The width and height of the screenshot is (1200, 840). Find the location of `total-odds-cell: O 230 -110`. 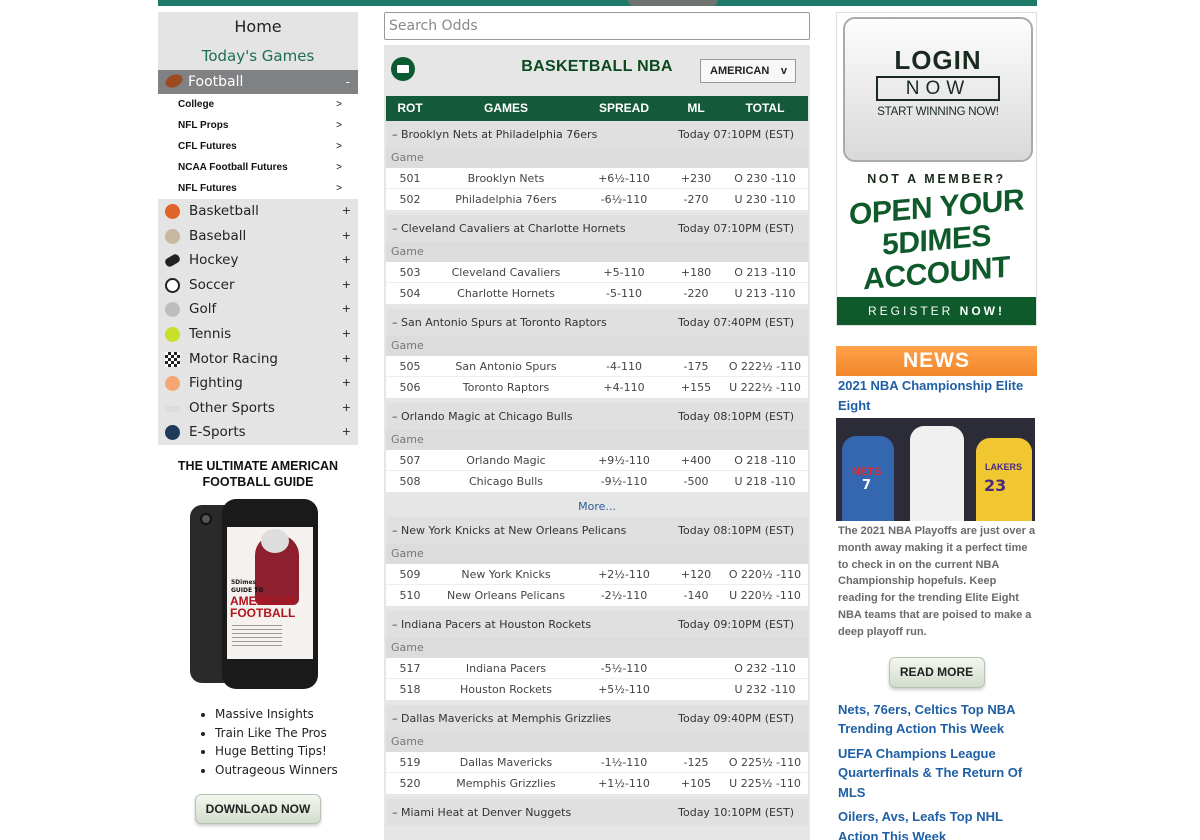

total-odds-cell: O 230 -110 is located at coordinates (765, 178).